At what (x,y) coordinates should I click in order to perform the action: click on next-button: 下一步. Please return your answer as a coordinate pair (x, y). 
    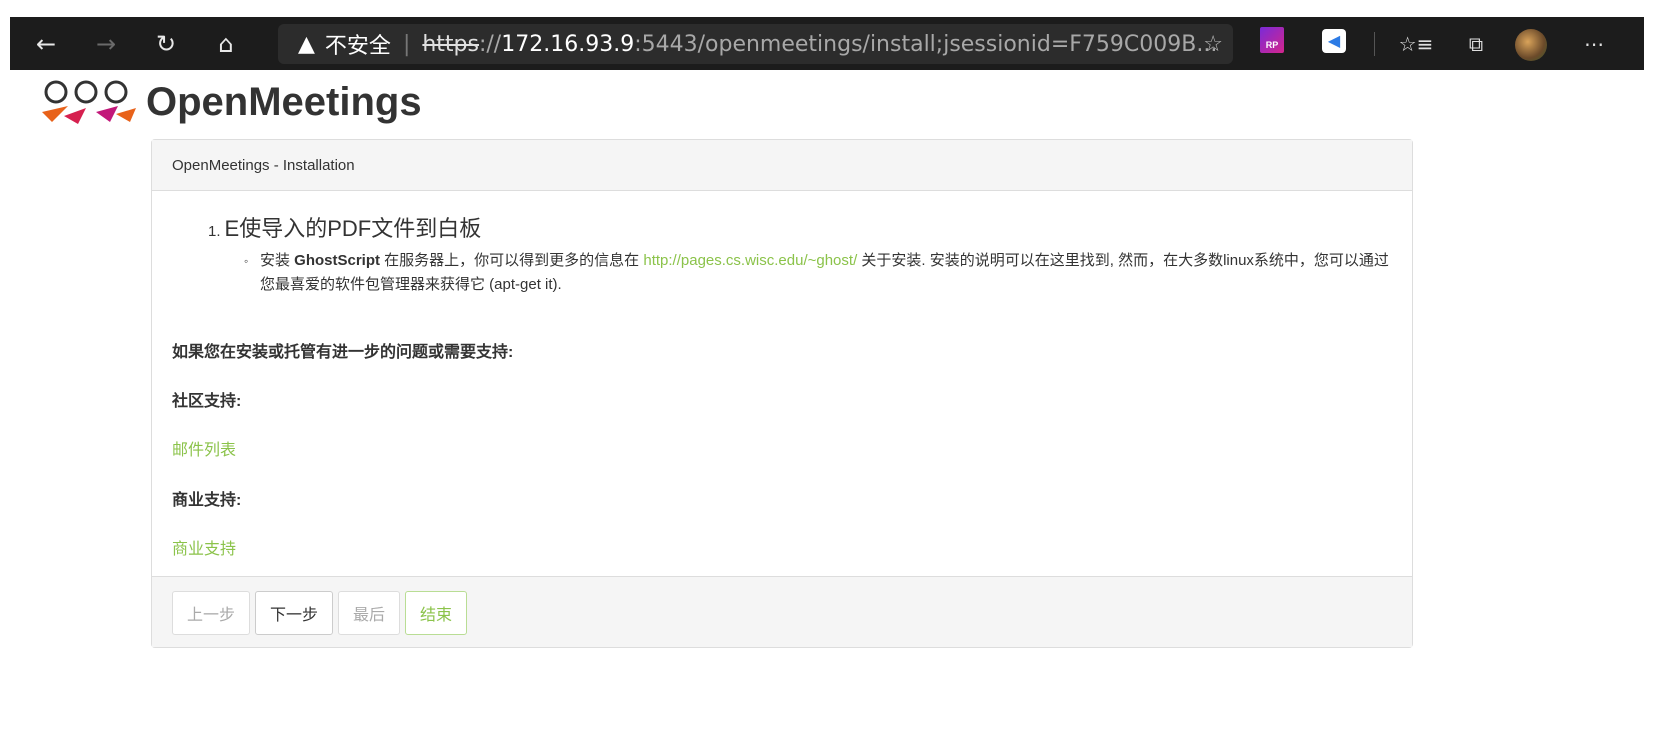
    Looking at the image, I should click on (294, 613).